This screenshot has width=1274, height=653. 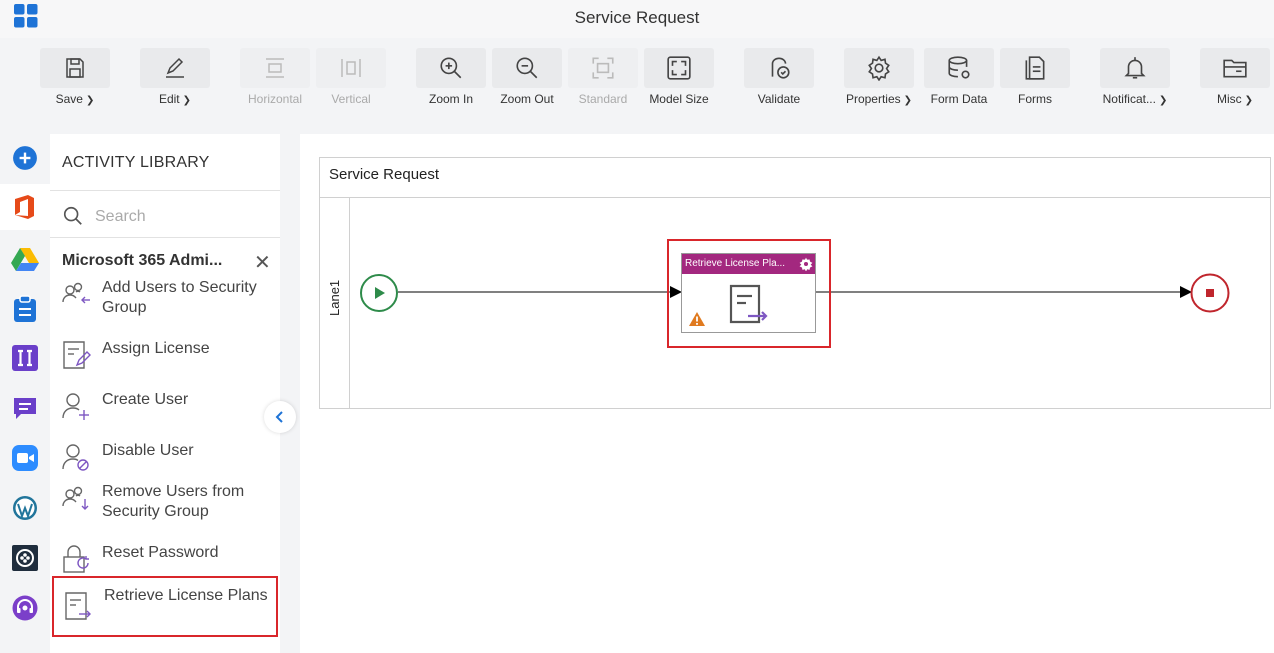 I want to click on add-icon, so click(x=25, y=158).